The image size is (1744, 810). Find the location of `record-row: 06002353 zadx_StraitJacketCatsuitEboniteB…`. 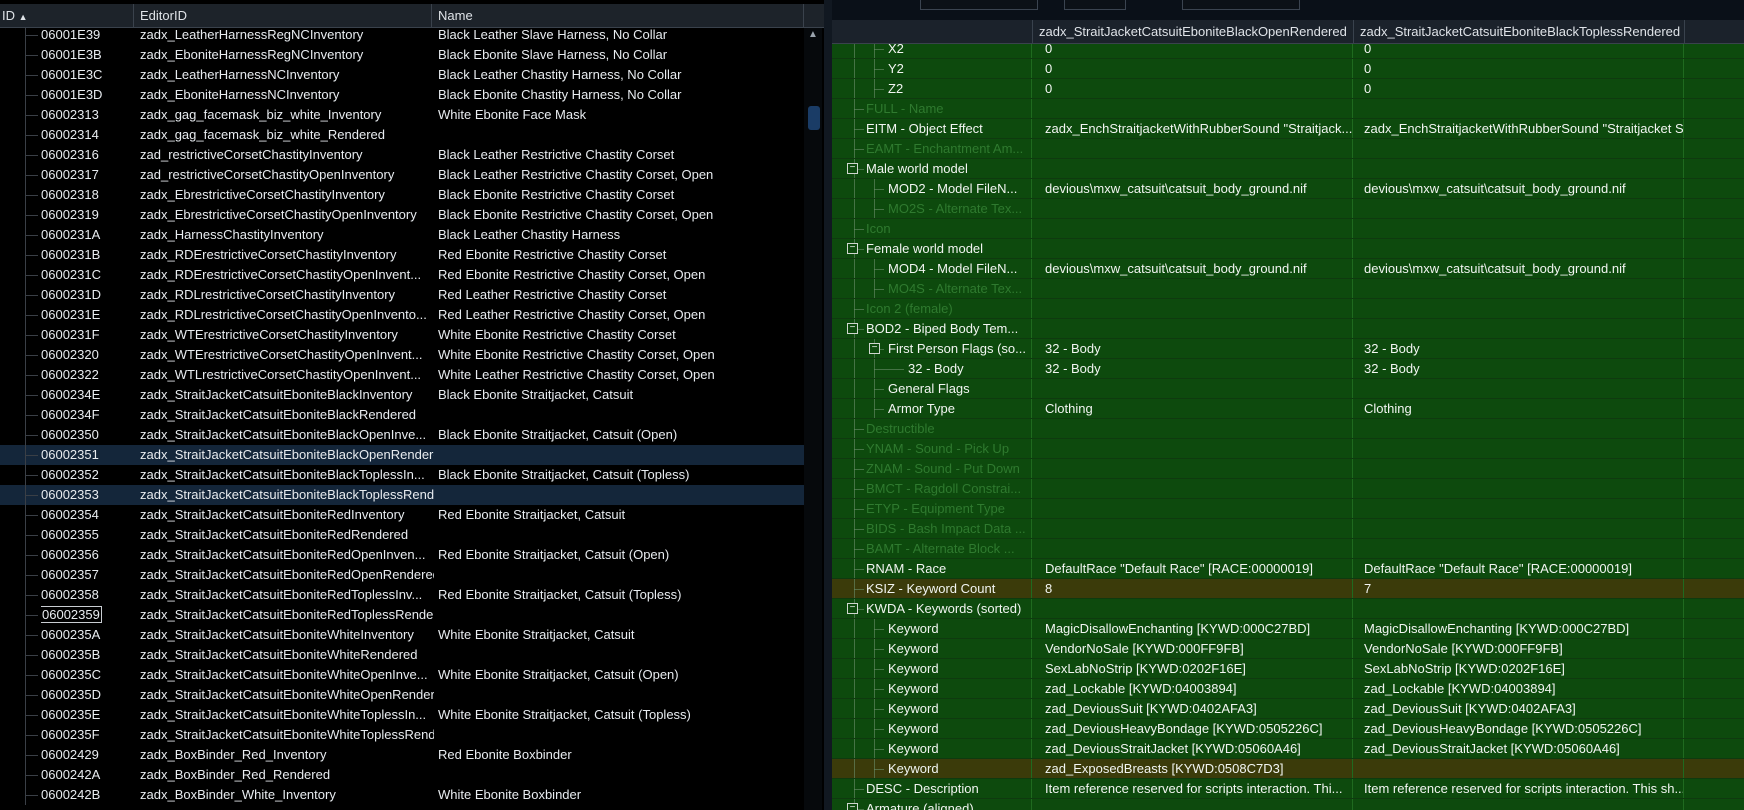

record-row: 06002353 zadx_StraitJacketCatsuitEboniteB… is located at coordinates (402, 495).